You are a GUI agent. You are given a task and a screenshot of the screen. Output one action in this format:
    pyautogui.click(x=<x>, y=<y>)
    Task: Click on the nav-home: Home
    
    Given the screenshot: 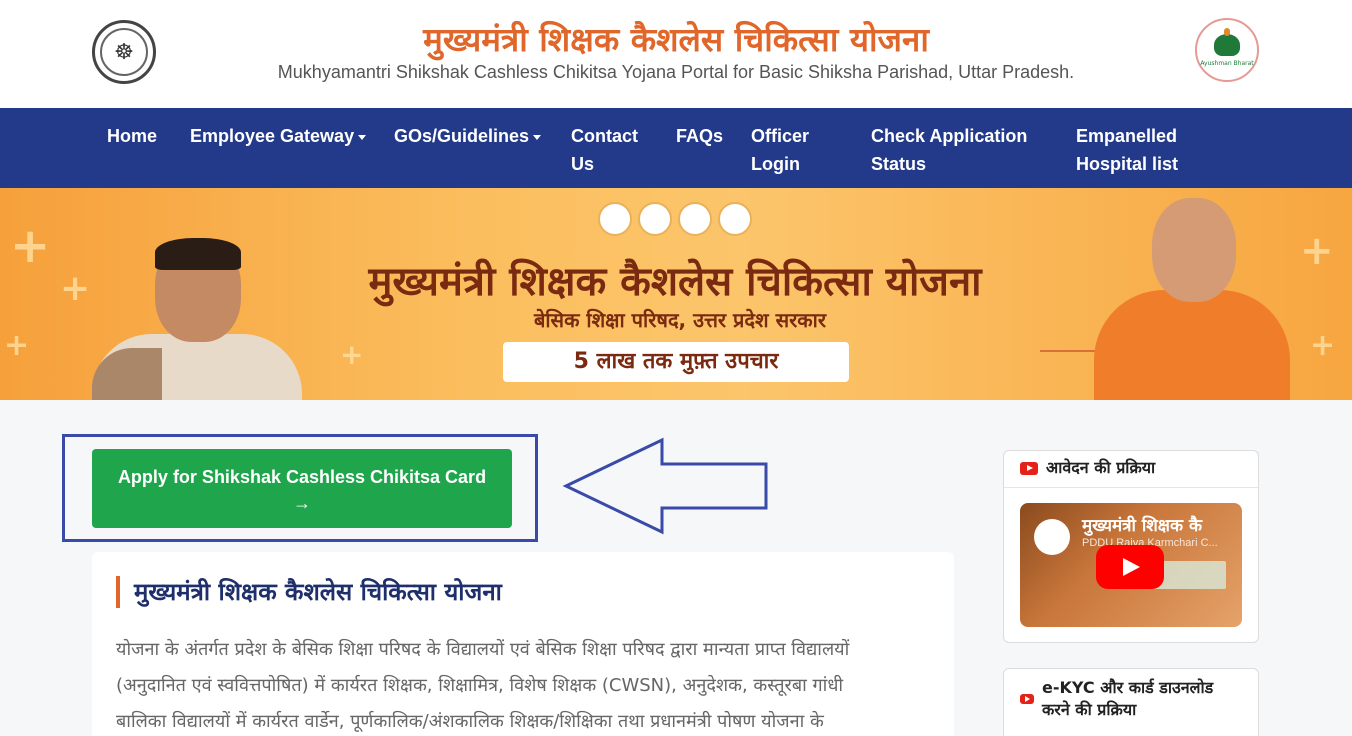 What is the action you would take?
    pyautogui.click(x=132, y=136)
    